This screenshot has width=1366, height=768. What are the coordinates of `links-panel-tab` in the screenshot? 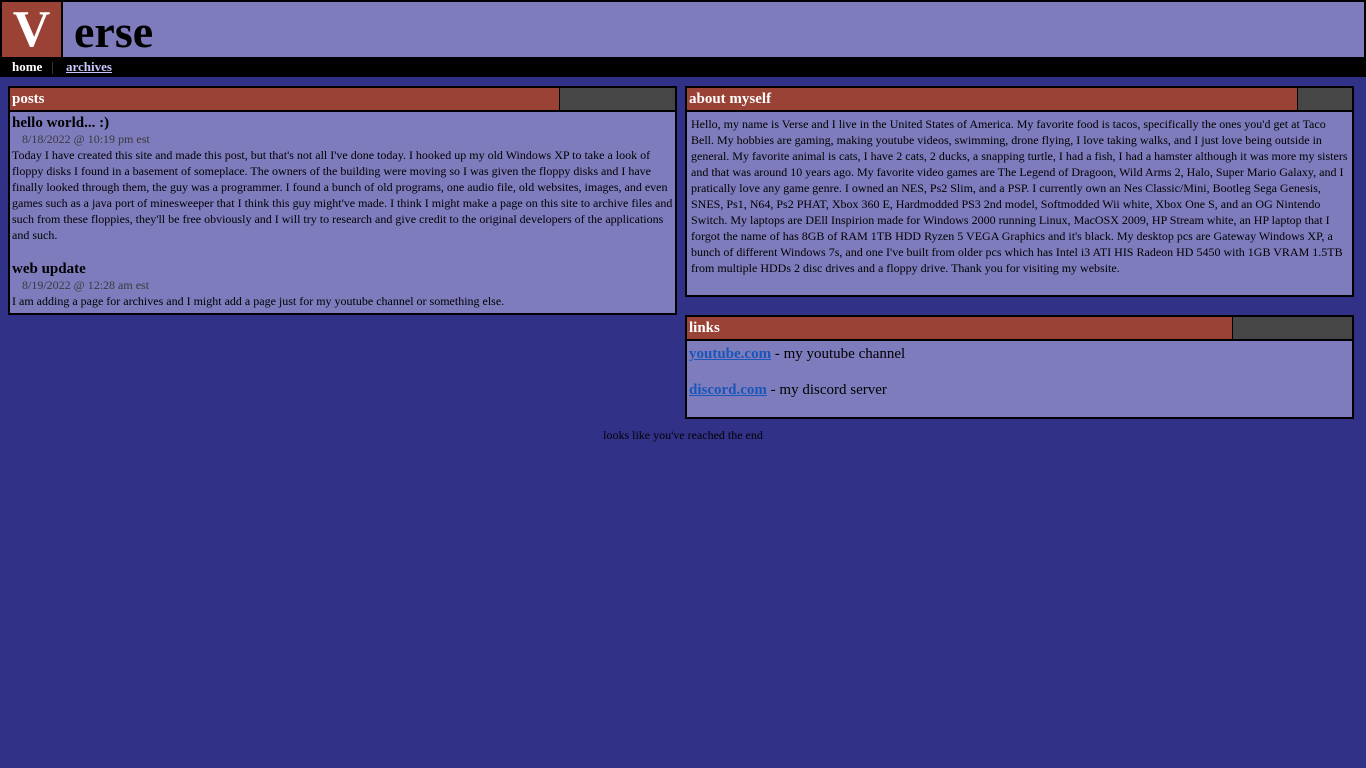 It's located at (1292, 329).